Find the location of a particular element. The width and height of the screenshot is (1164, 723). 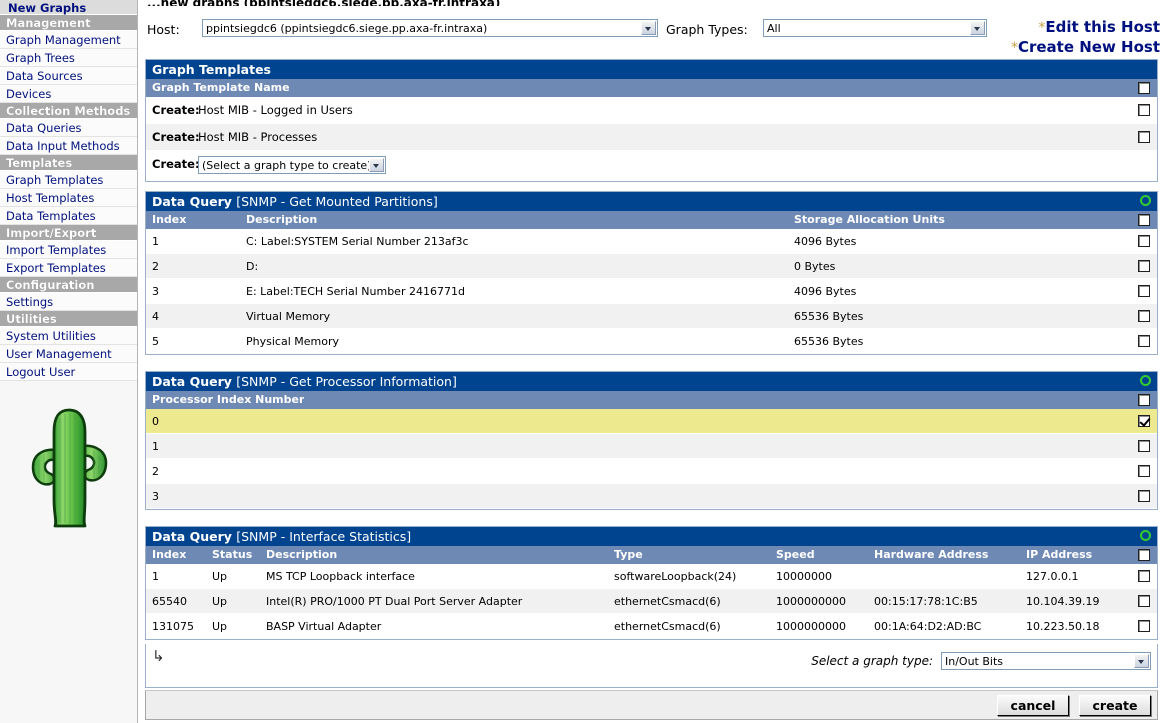

table-row: 2 D: 0 Bytes is located at coordinates (651, 266).